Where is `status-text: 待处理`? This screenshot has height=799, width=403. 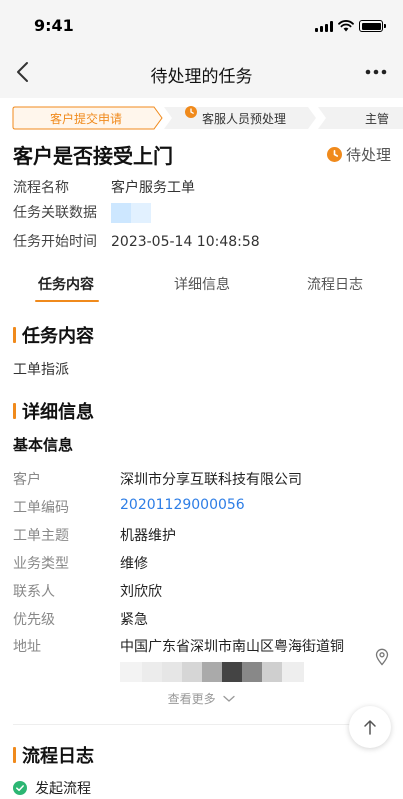 status-text: 待处理 is located at coordinates (368, 155).